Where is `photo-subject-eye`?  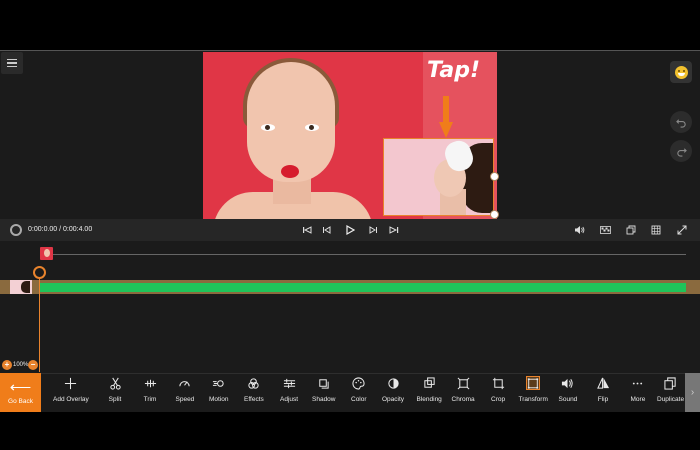
photo-subject-eye is located at coordinates (268, 127).